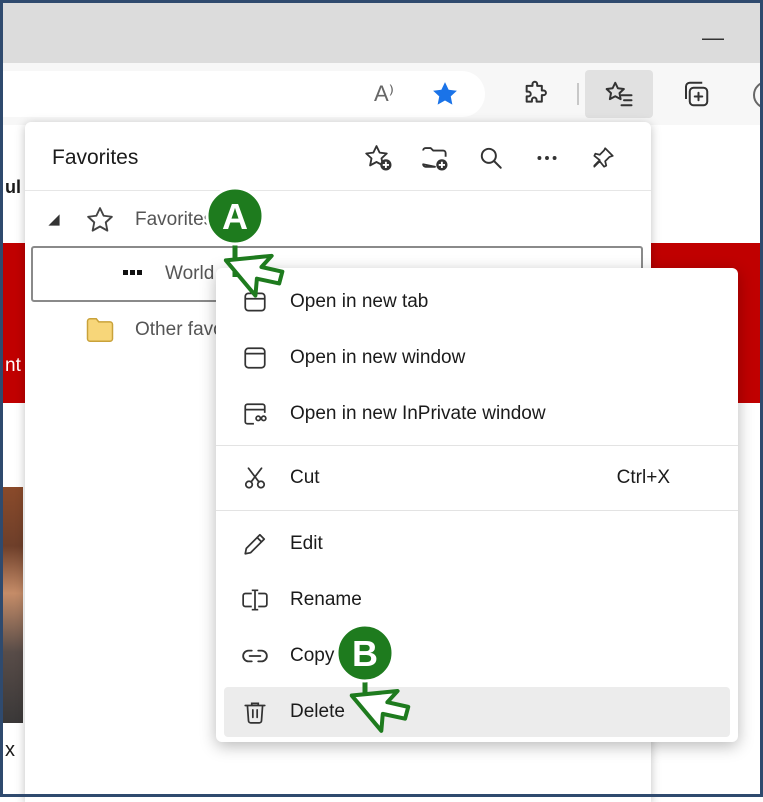  Describe the element at coordinates (255, 414) in the screenshot. I see `inprivate-window-icon` at that location.